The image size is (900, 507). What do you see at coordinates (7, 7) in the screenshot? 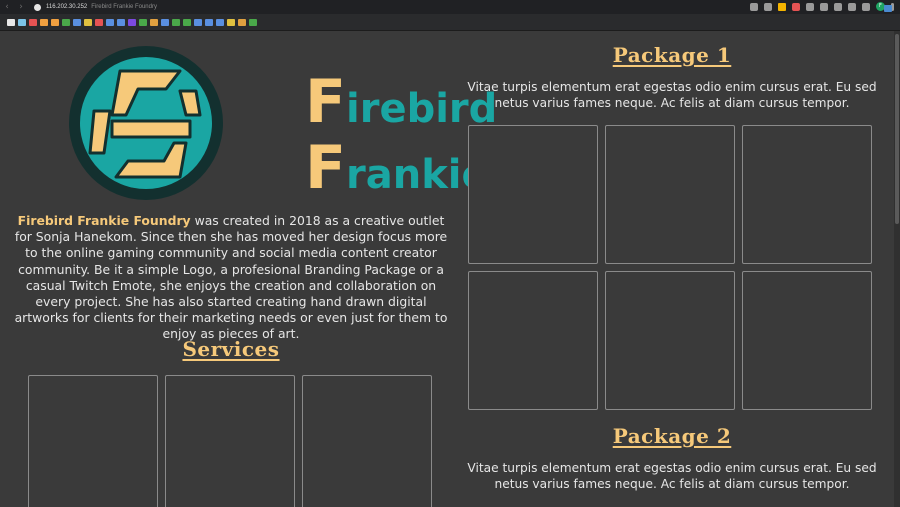
I see `back-arrow-icon: ‹` at bounding box center [7, 7].